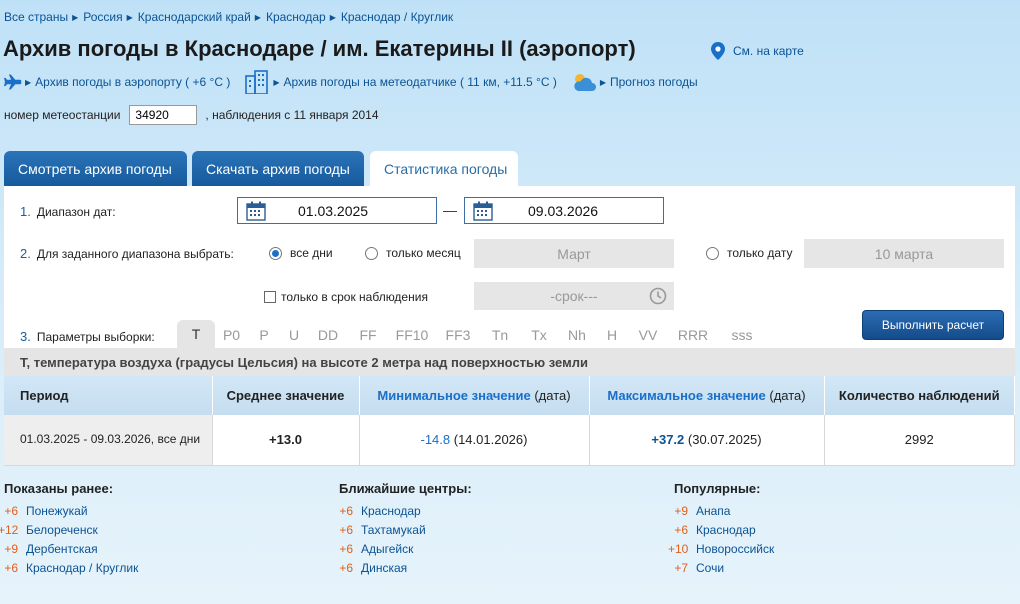 The width and height of the screenshot is (1020, 604). Describe the element at coordinates (919, 440) in the screenshot. I see `cell-count: 2992` at that location.